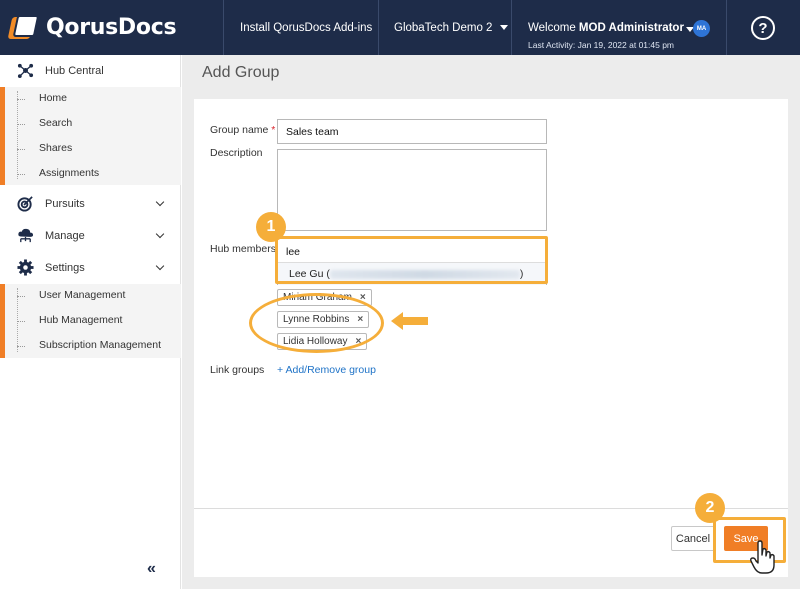 This screenshot has width=800, height=589. I want to click on last-activity: Last Activity: Jan 19, 2022 at 01:45 pm, so click(601, 45).